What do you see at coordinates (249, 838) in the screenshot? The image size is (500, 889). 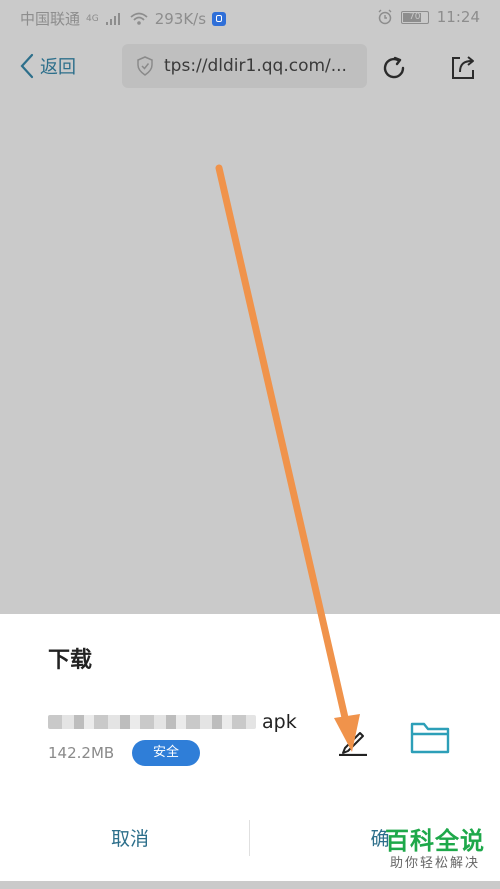 I see `button-divider` at bounding box center [249, 838].